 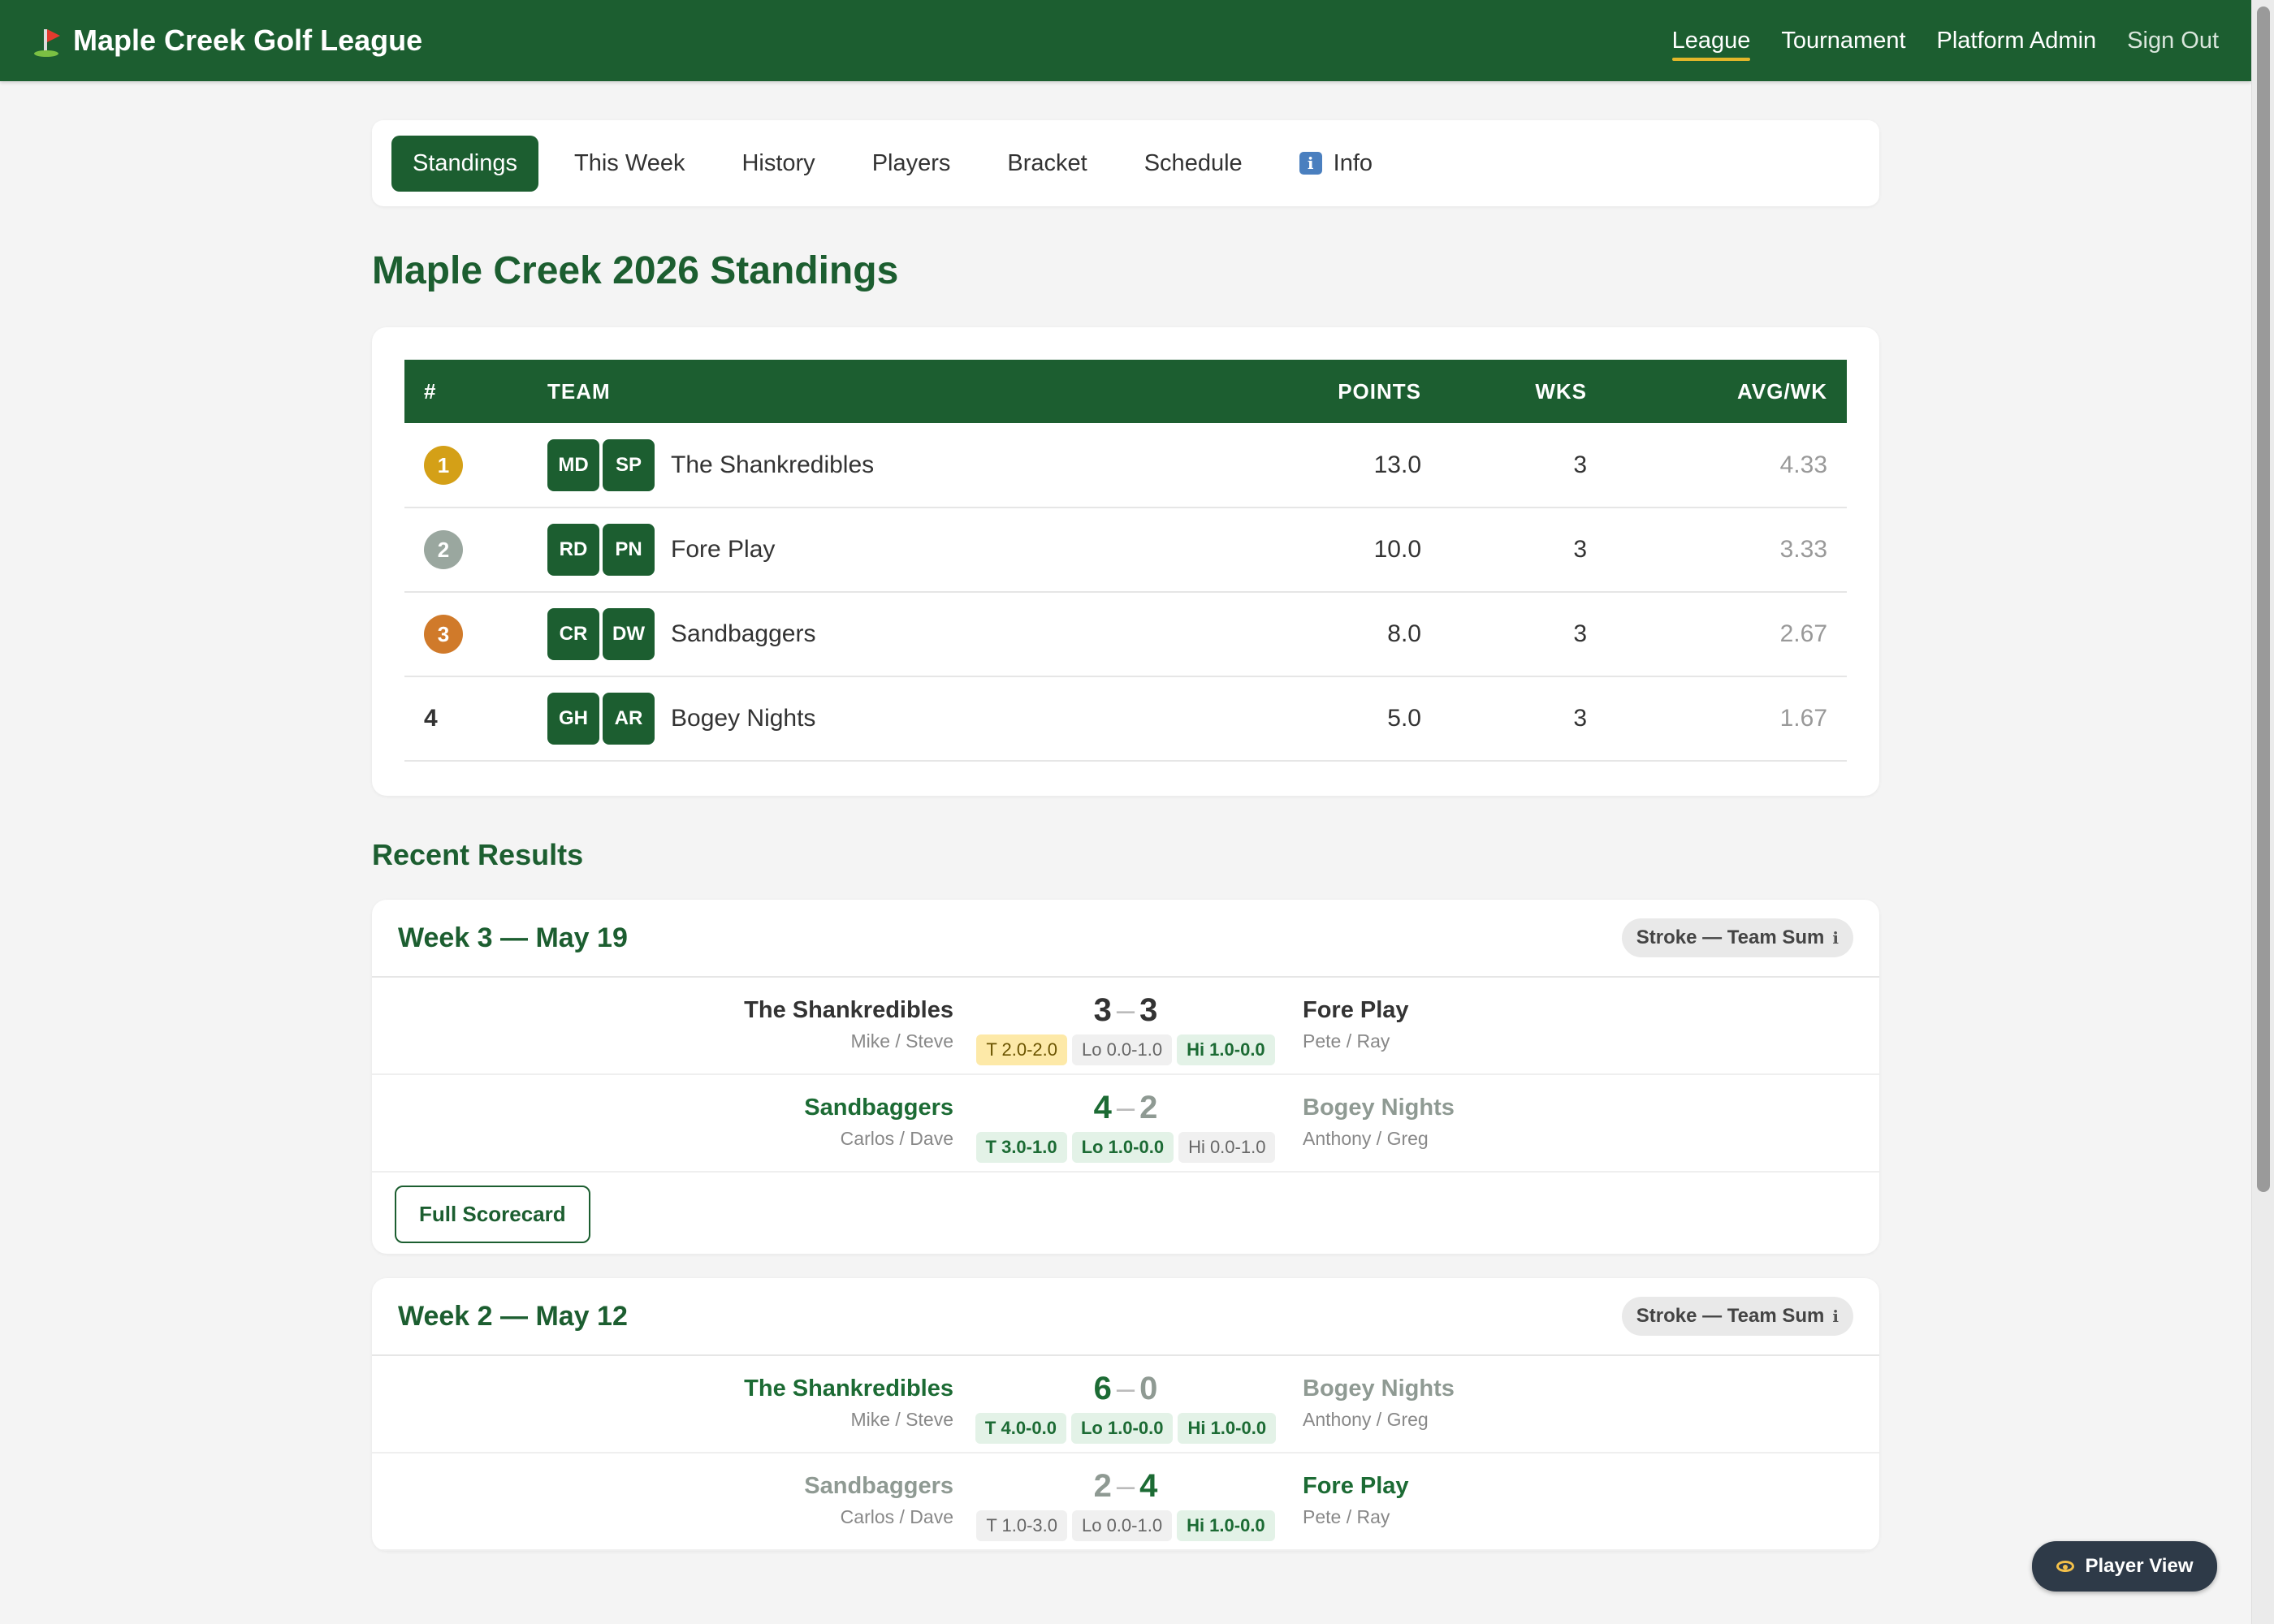 I want to click on player-avatar: GH, so click(x=573, y=719).